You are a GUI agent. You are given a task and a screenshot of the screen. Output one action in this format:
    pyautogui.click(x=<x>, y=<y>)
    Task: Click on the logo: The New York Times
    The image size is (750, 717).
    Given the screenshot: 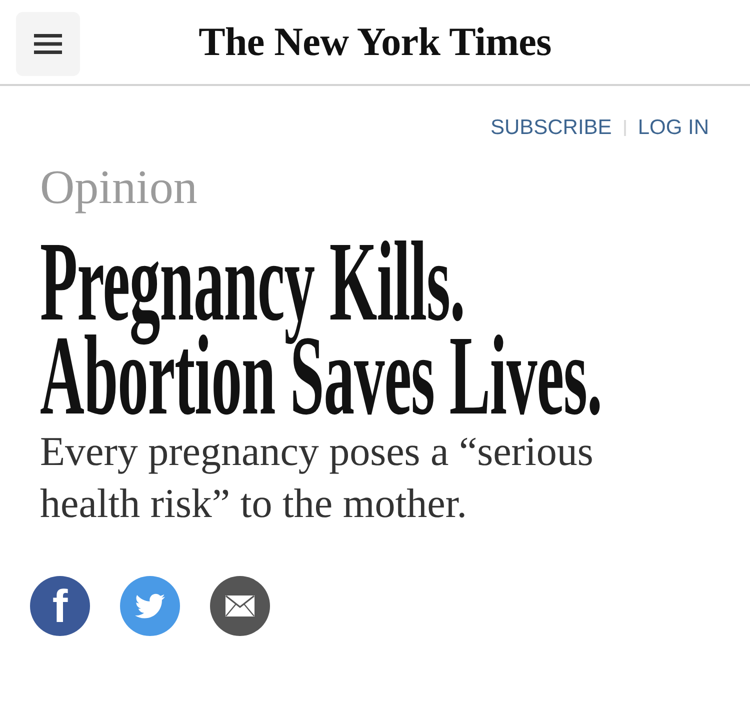 What is the action you would take?
    pyautogui.click(x=375, y=42)
    